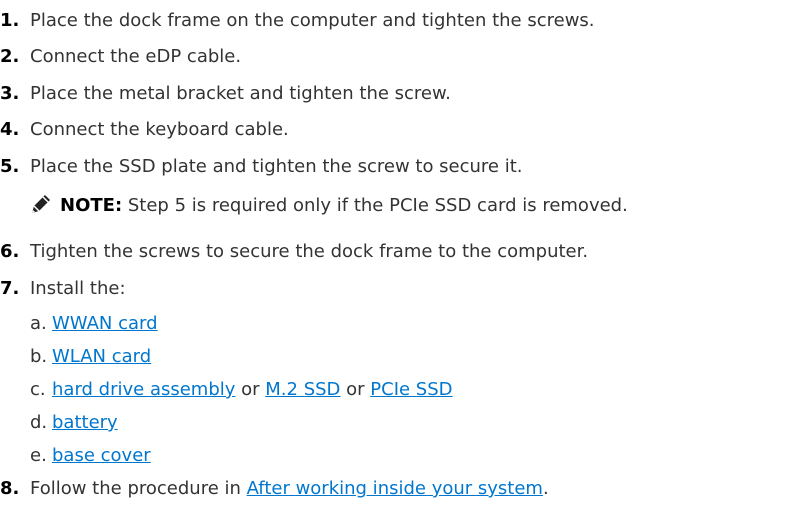 Image resolution: width=797 pixels, height=513 pixels. I want to click on wlan-card-link: WLAN card, so click(101, 356).